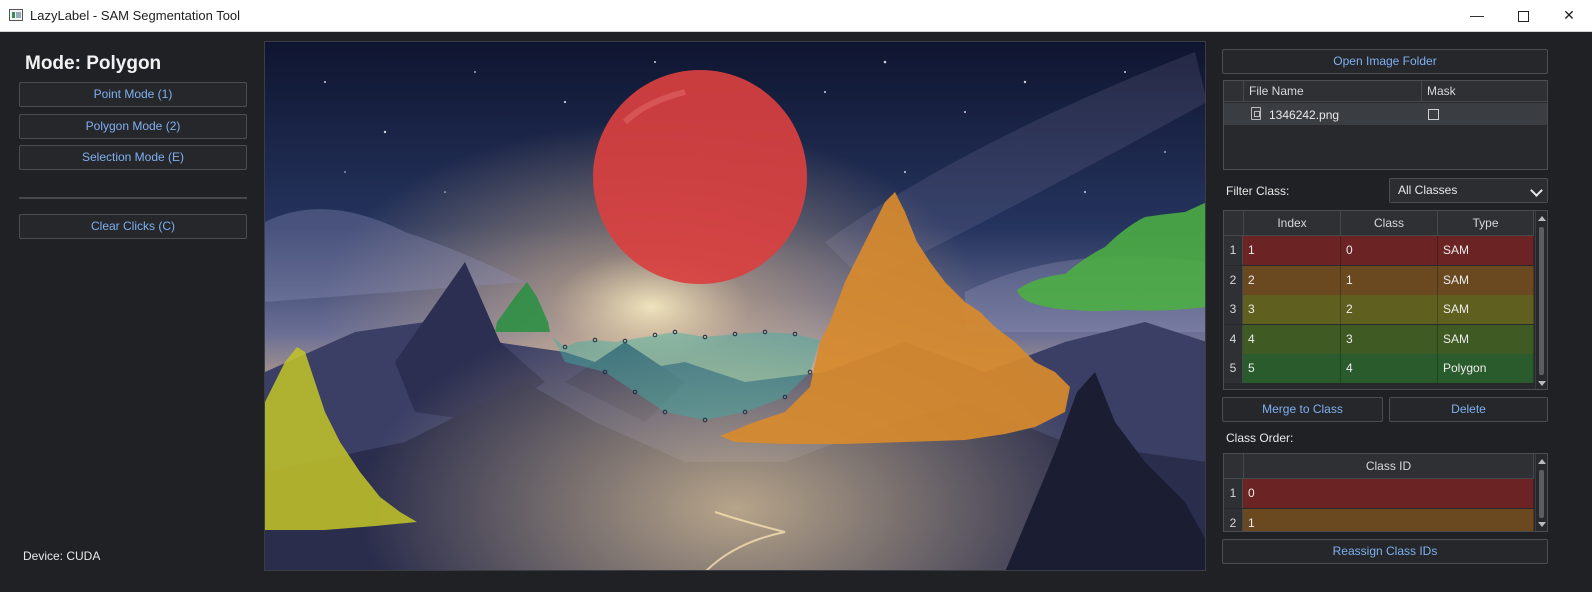 The width and height of the screenshot is (1592, 592). What do you see at coordinates (1389, 250) in the screenshot?
I see `segment-class-cell: 0` at bounding box center [1389, 250].